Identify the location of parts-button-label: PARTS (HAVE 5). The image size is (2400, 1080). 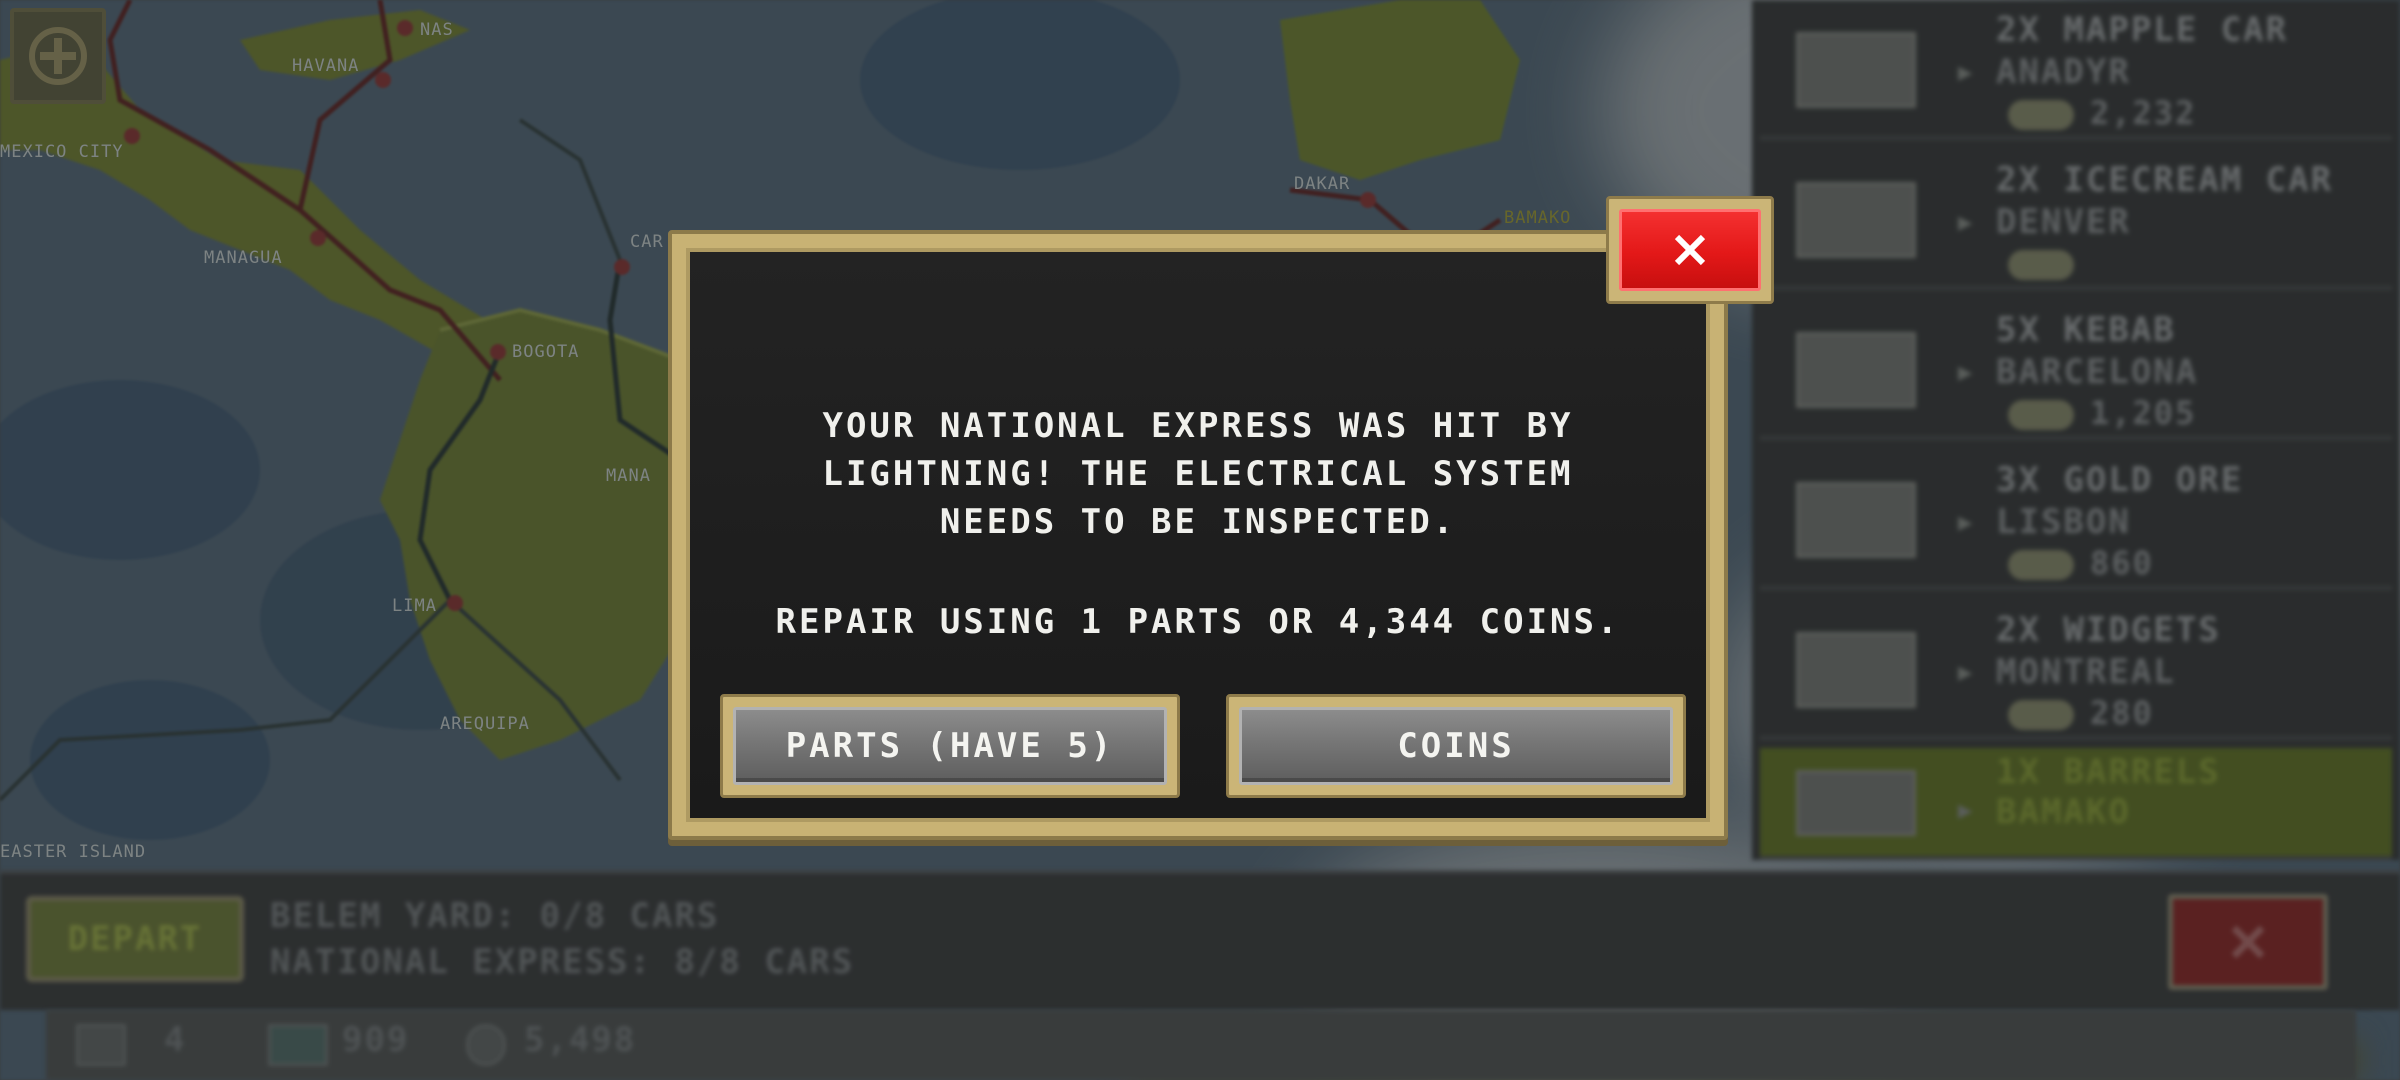
(950, 746).